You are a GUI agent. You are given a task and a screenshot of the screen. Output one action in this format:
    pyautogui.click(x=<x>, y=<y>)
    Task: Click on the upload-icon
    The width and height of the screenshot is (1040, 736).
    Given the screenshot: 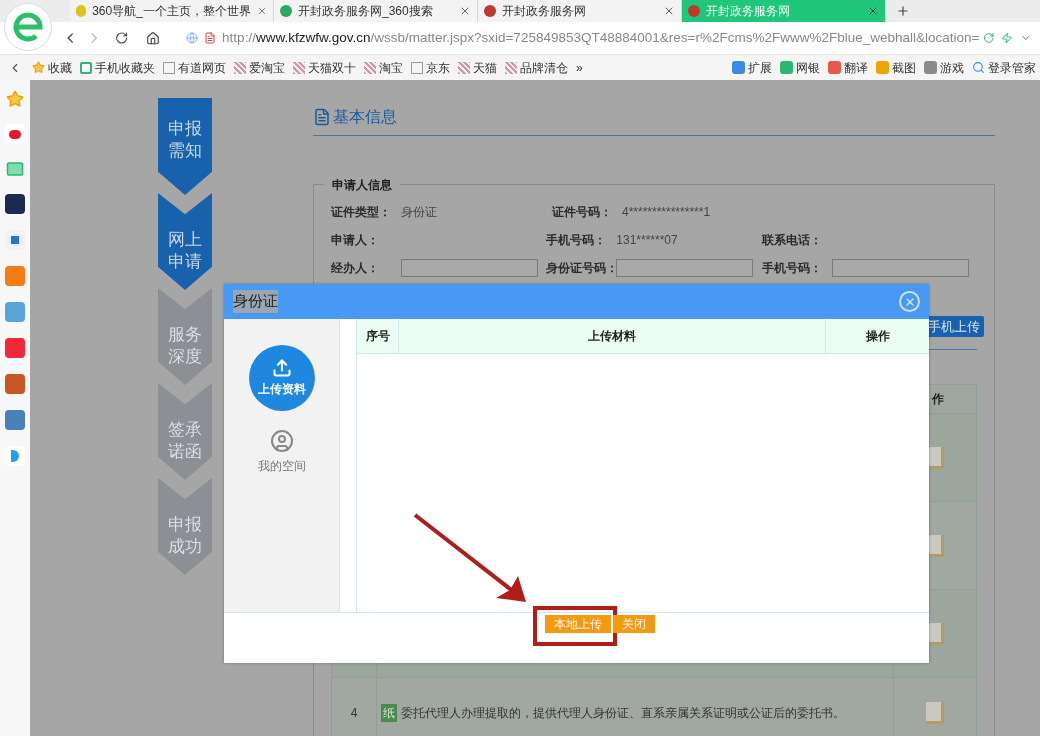 What is the action you would take?
    pyautogui.click(x=281, y=368)
    